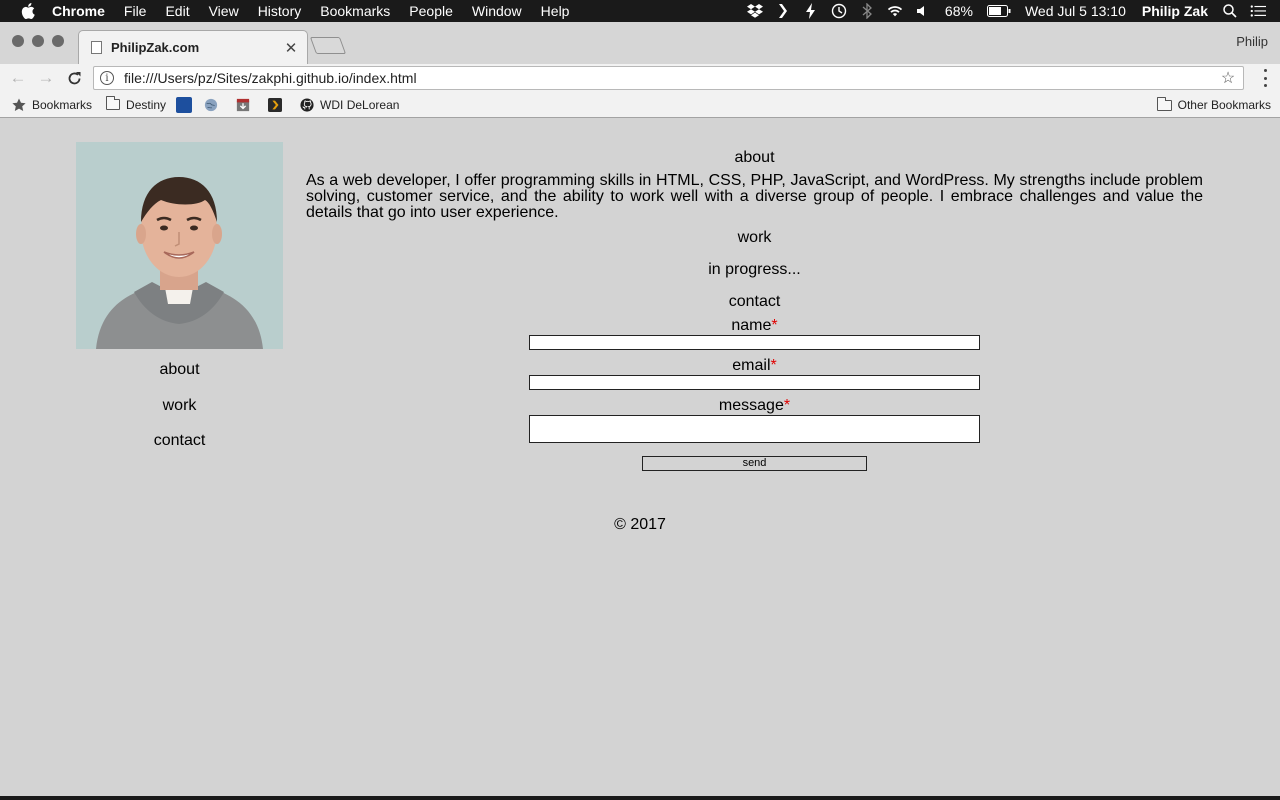 This screenshot has height=800, width=1280. I want to click on forward-arrow-icon: →, so click(46, 77).